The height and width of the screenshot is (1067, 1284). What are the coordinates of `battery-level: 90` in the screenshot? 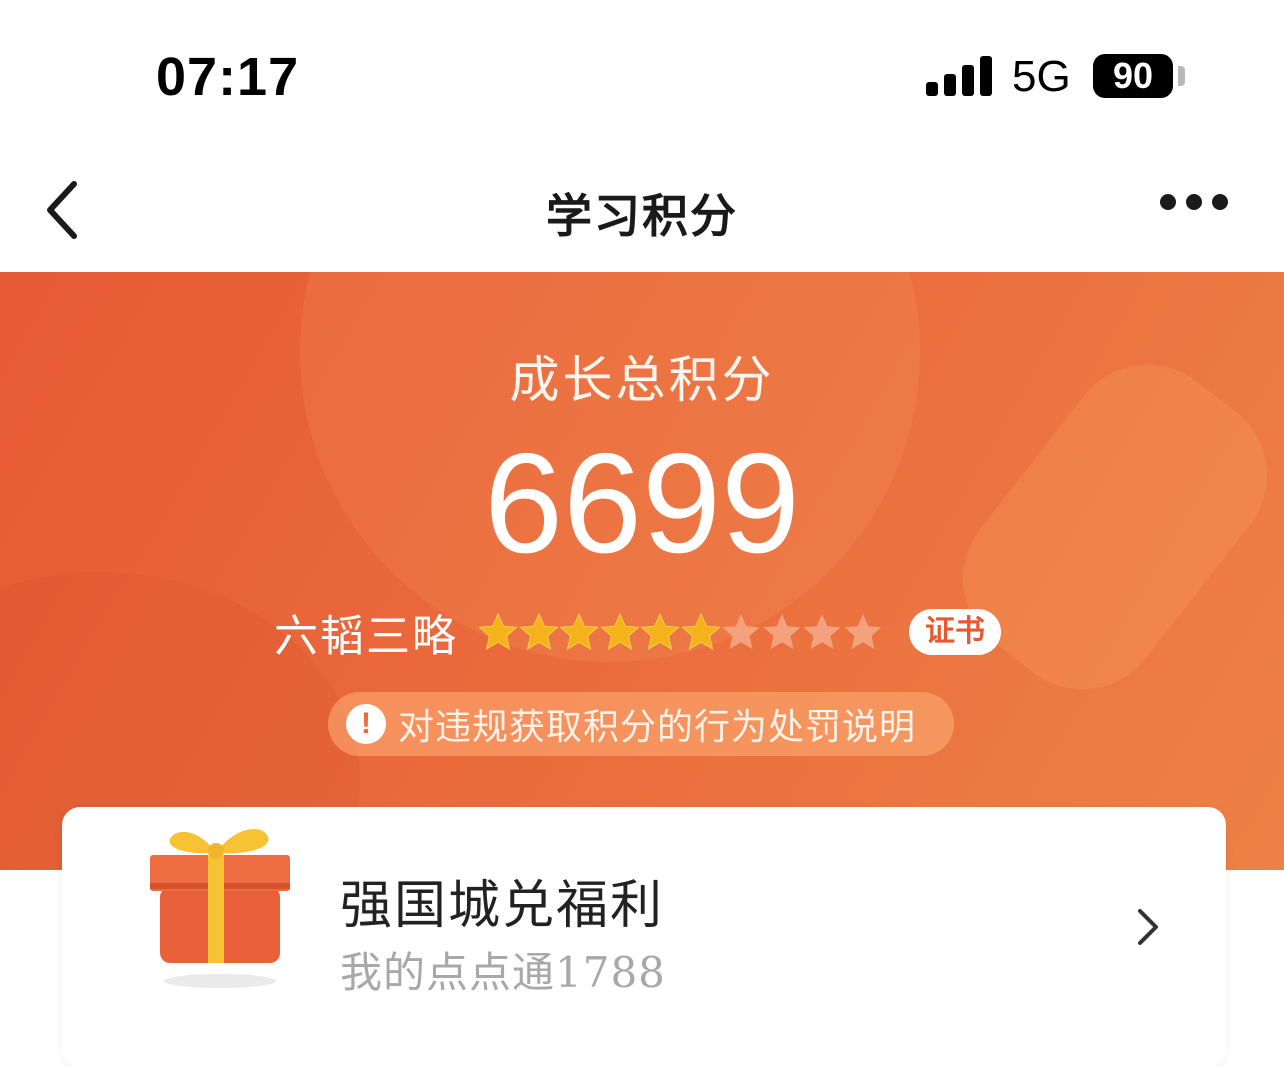 It's located at (1133, 75).